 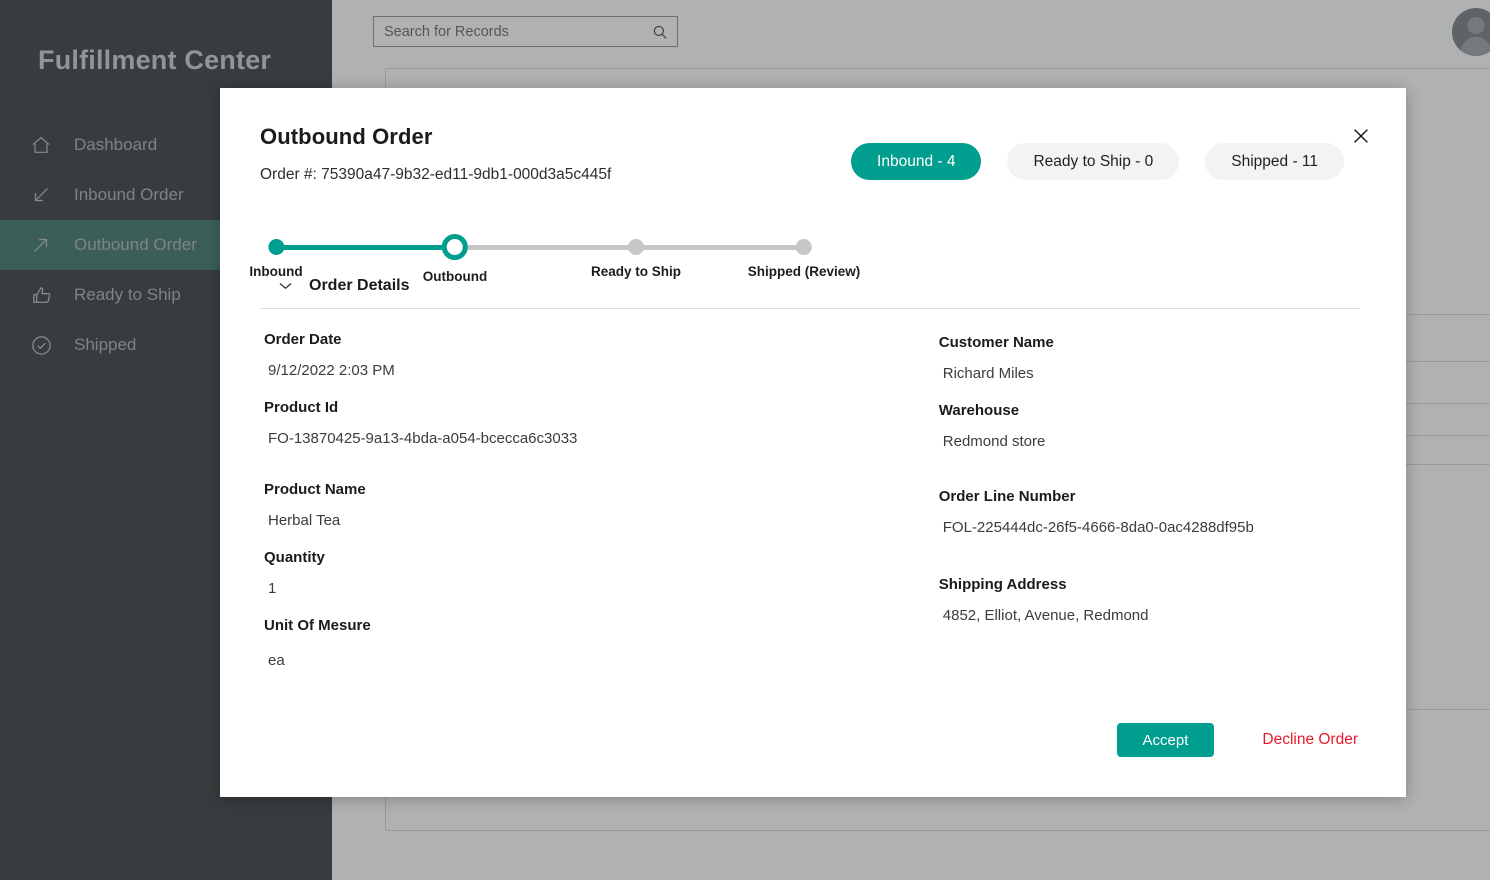 What do you see at coordinates (1165, 740) in the screenshot?
I see `accept-button: Accept` at bounding box center [1165, 740].